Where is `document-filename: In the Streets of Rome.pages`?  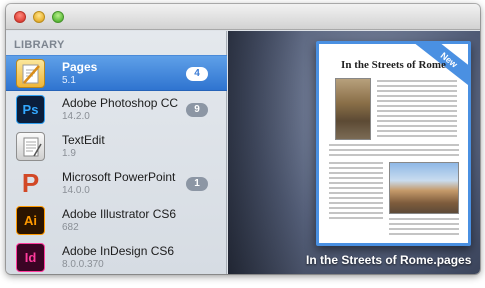 document-filename: In the Streets of Rome.pages is located at coordinates (389, 260).